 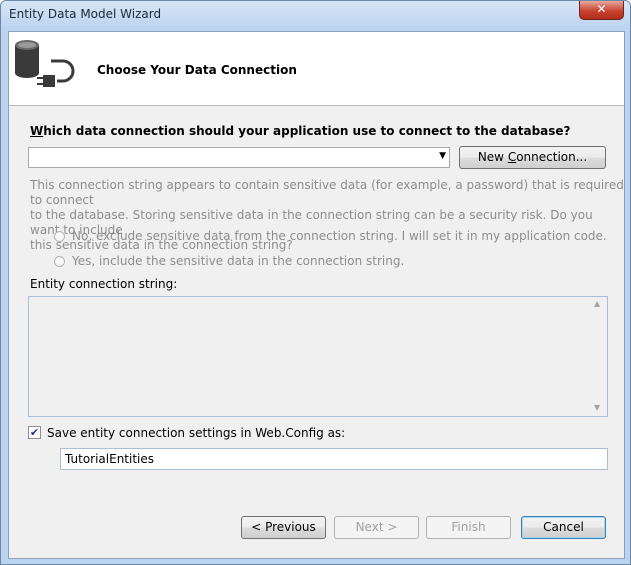 What do you see at coordinates (316, 69) in the screenshot?
I see `wizard-header: Choose Your Data Connection` at bounding box center [316, 69].